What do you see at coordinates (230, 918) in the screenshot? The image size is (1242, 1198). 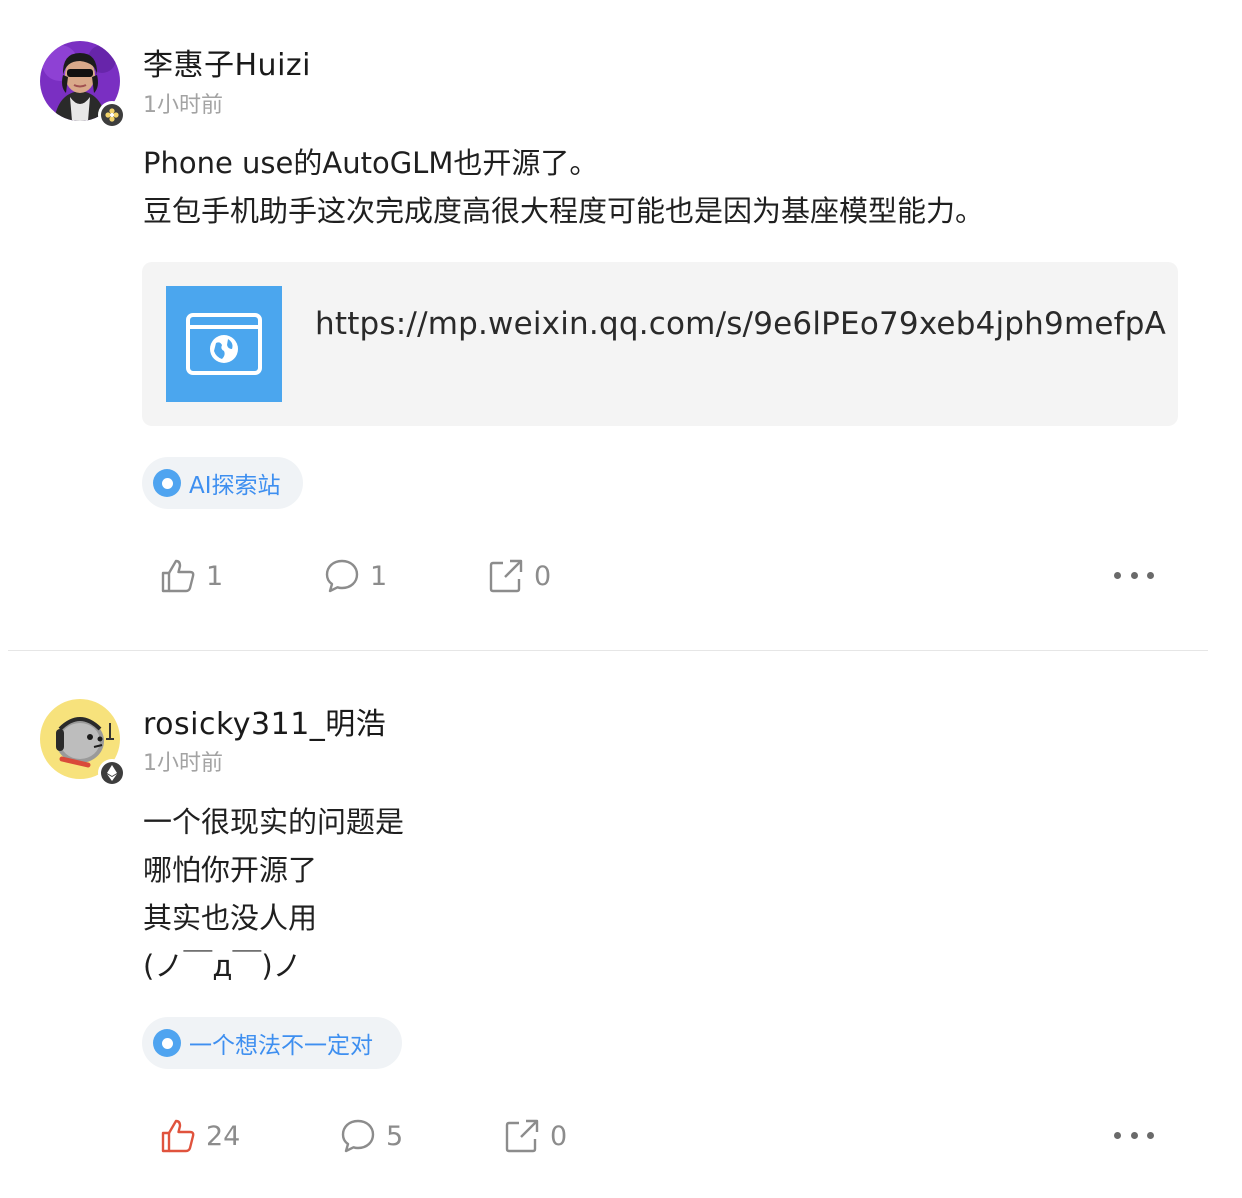 I see `content-line: 其实也没人用` at bounding box center [230, 918].